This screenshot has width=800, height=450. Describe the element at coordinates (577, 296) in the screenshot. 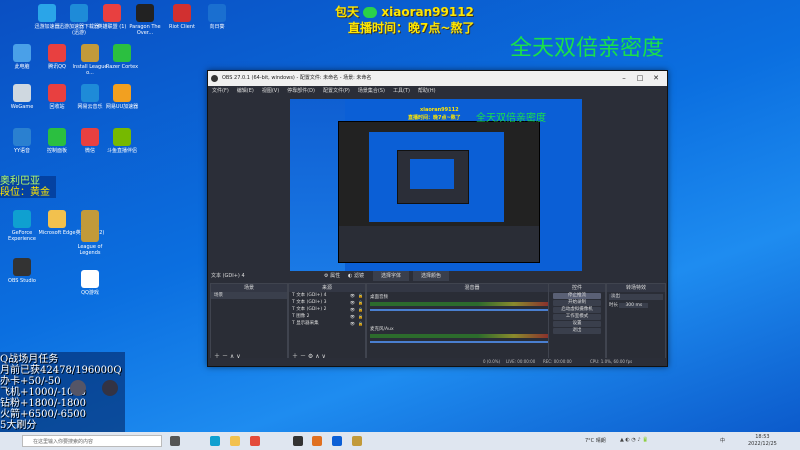

I see `control-button: 停止推流` at that location.